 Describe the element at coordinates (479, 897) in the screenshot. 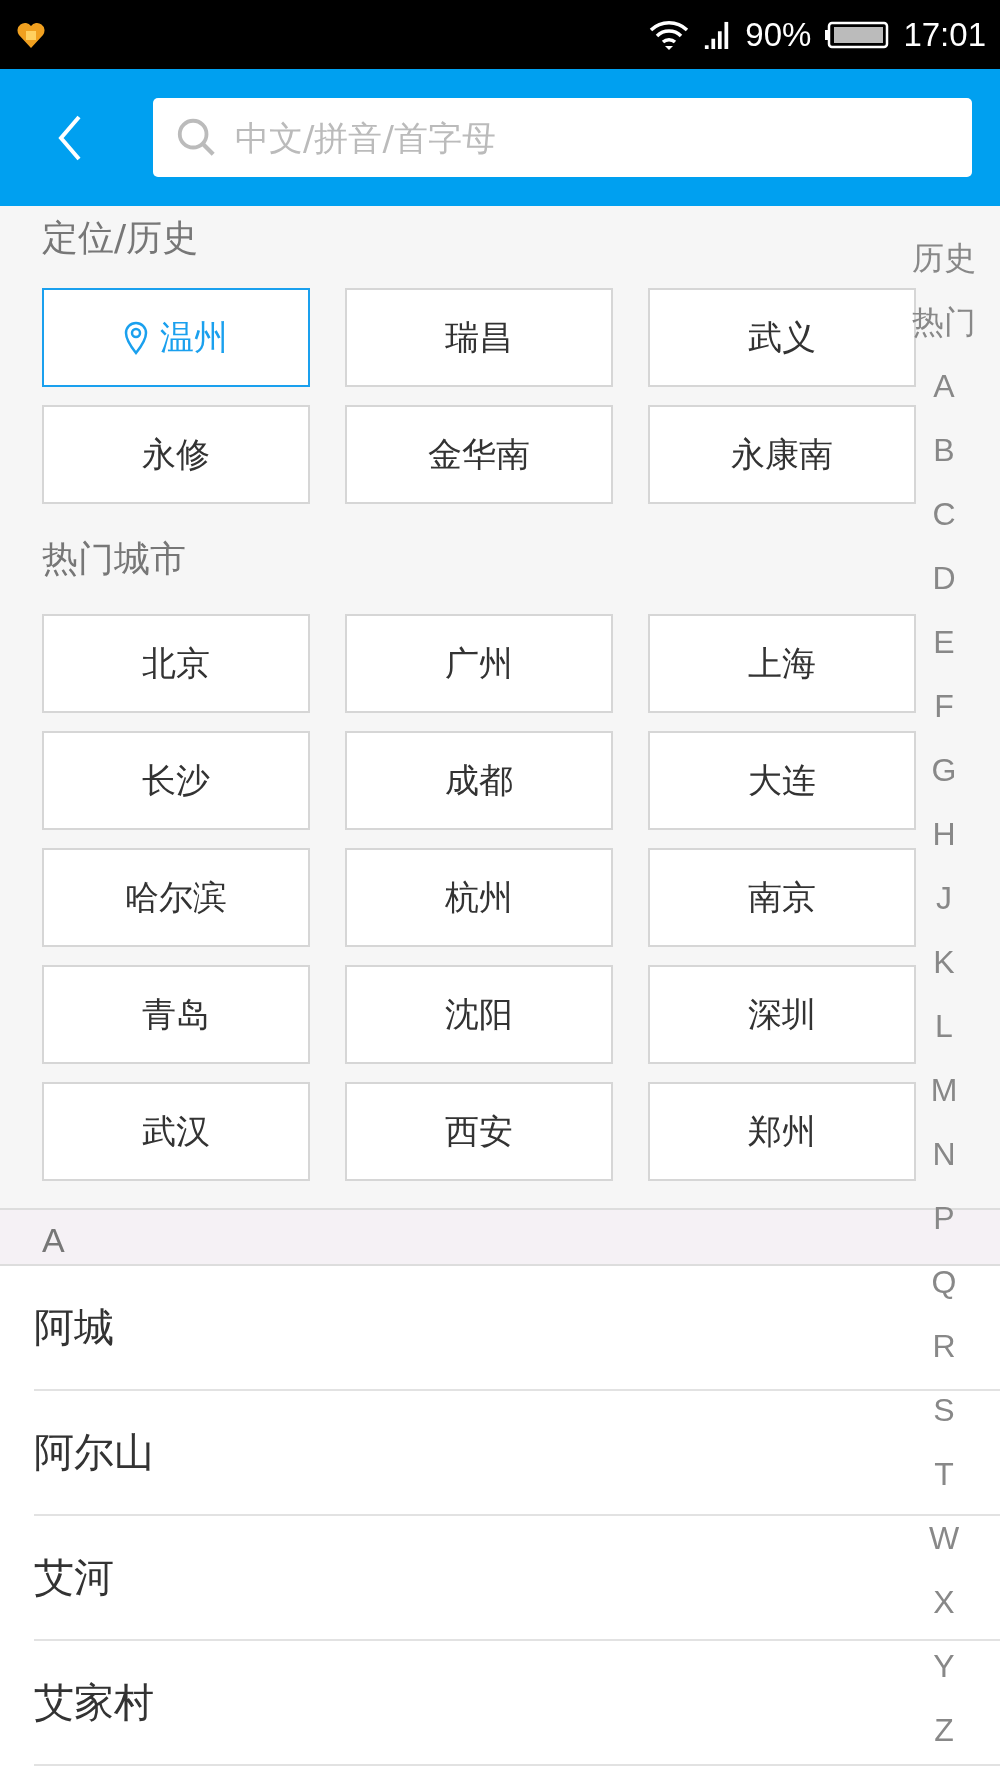

I see `city-button: 杭州` at that location.